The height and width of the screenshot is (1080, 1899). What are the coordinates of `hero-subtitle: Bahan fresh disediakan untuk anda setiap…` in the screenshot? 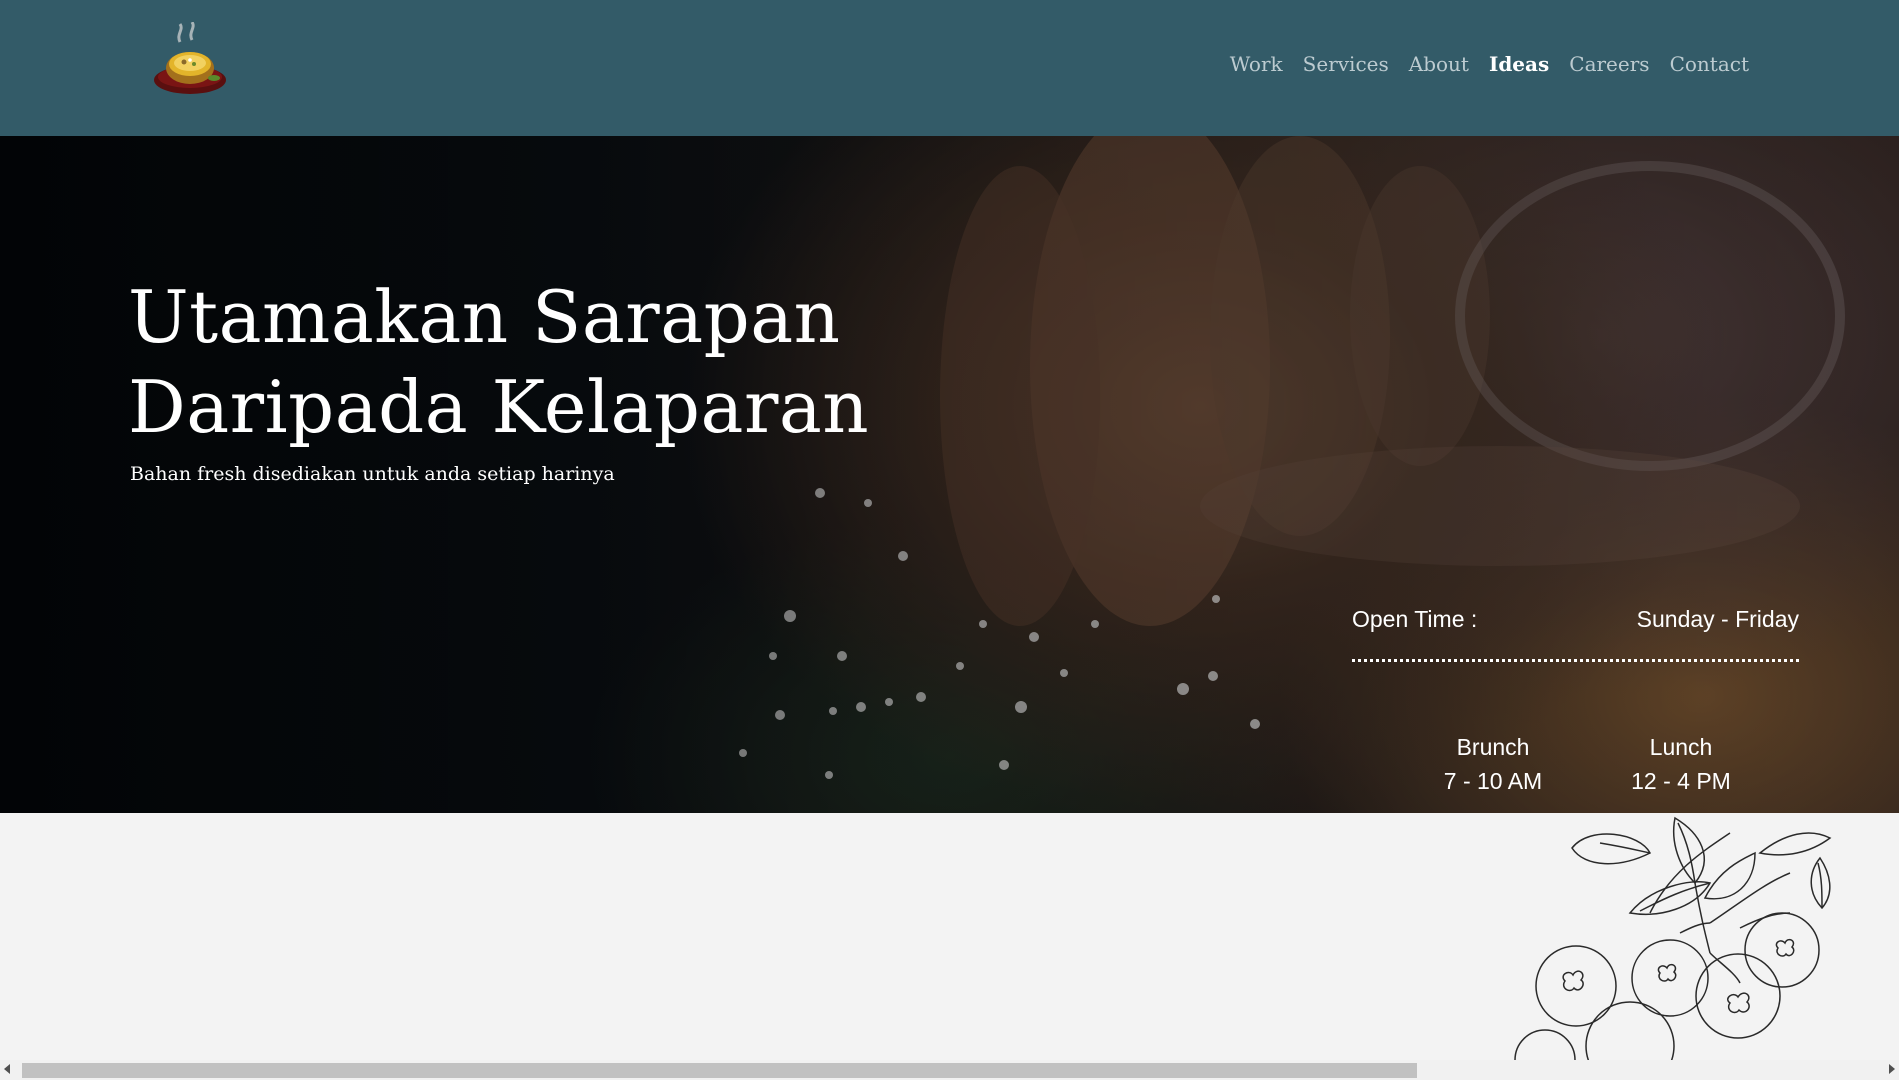 It's located at (372, 474).